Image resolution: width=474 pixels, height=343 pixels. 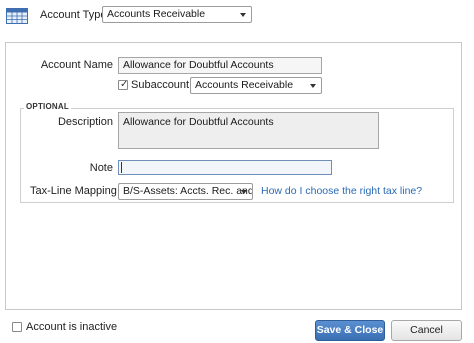 I want to click on text-cursor, so click(x=121, y=167).